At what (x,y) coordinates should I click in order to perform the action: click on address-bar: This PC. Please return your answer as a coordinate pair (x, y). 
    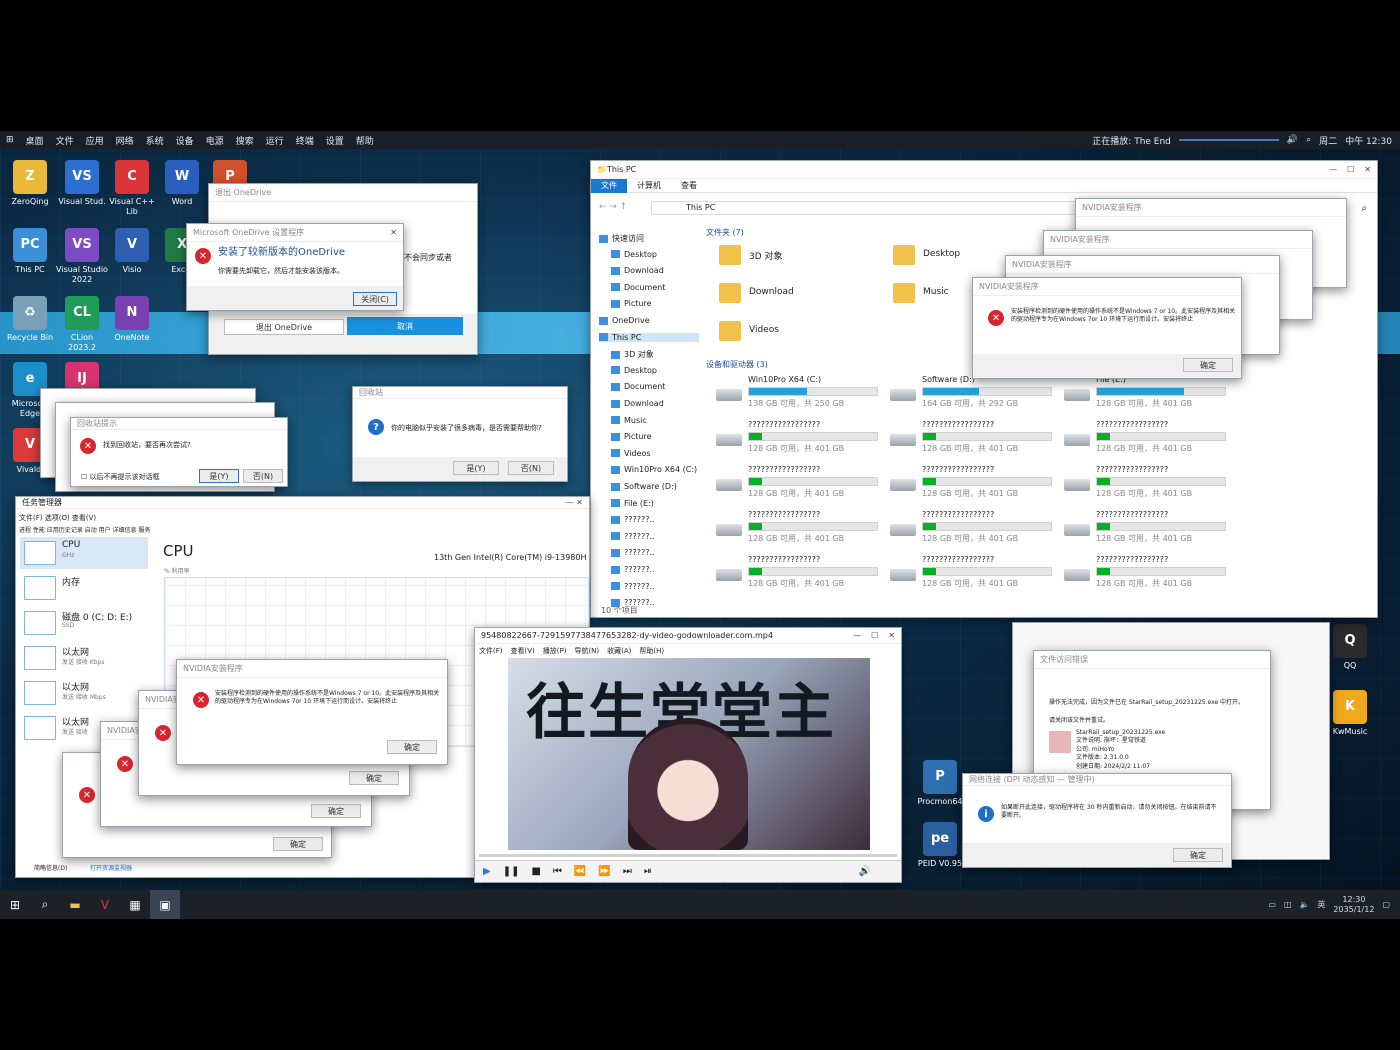
    Looking at the image, I should click on (886, 208).